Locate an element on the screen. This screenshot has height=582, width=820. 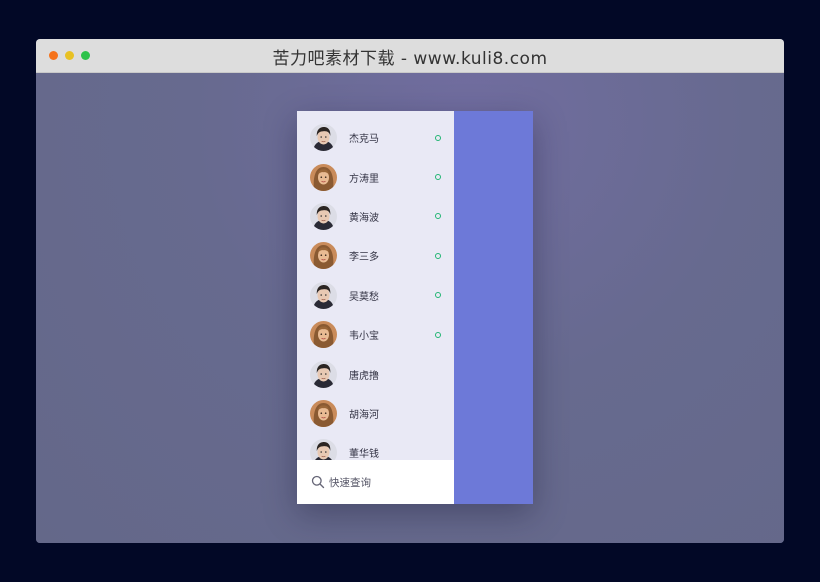
contact-name: 黄海波 is located at coordinates (364, 218).